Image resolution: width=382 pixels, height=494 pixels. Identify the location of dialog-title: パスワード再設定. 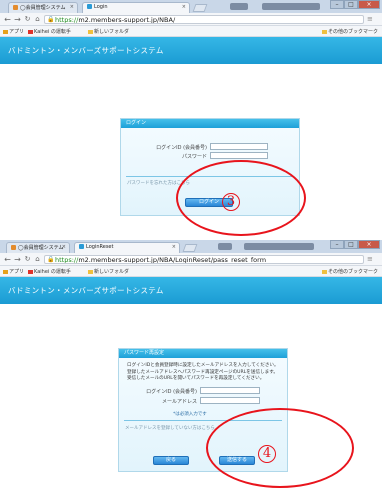
(203, 353).